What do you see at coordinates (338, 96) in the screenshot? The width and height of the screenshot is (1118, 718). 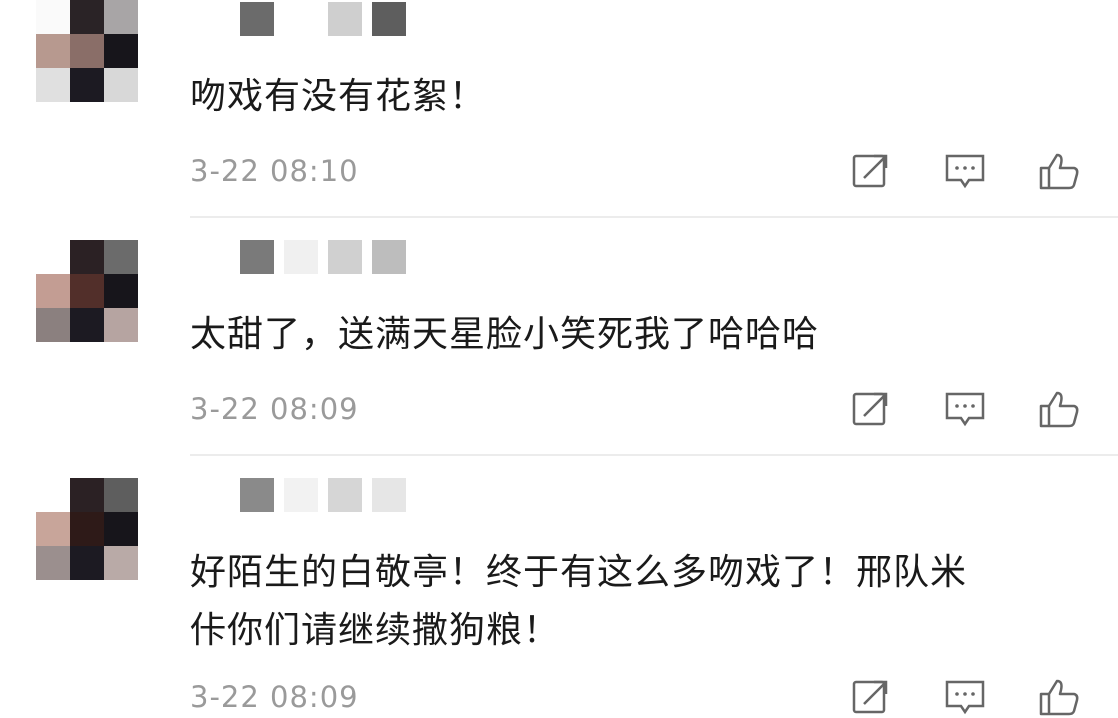 I see `comment-text: 吻戏有没有花絮！` at bounding box center [338, 96].